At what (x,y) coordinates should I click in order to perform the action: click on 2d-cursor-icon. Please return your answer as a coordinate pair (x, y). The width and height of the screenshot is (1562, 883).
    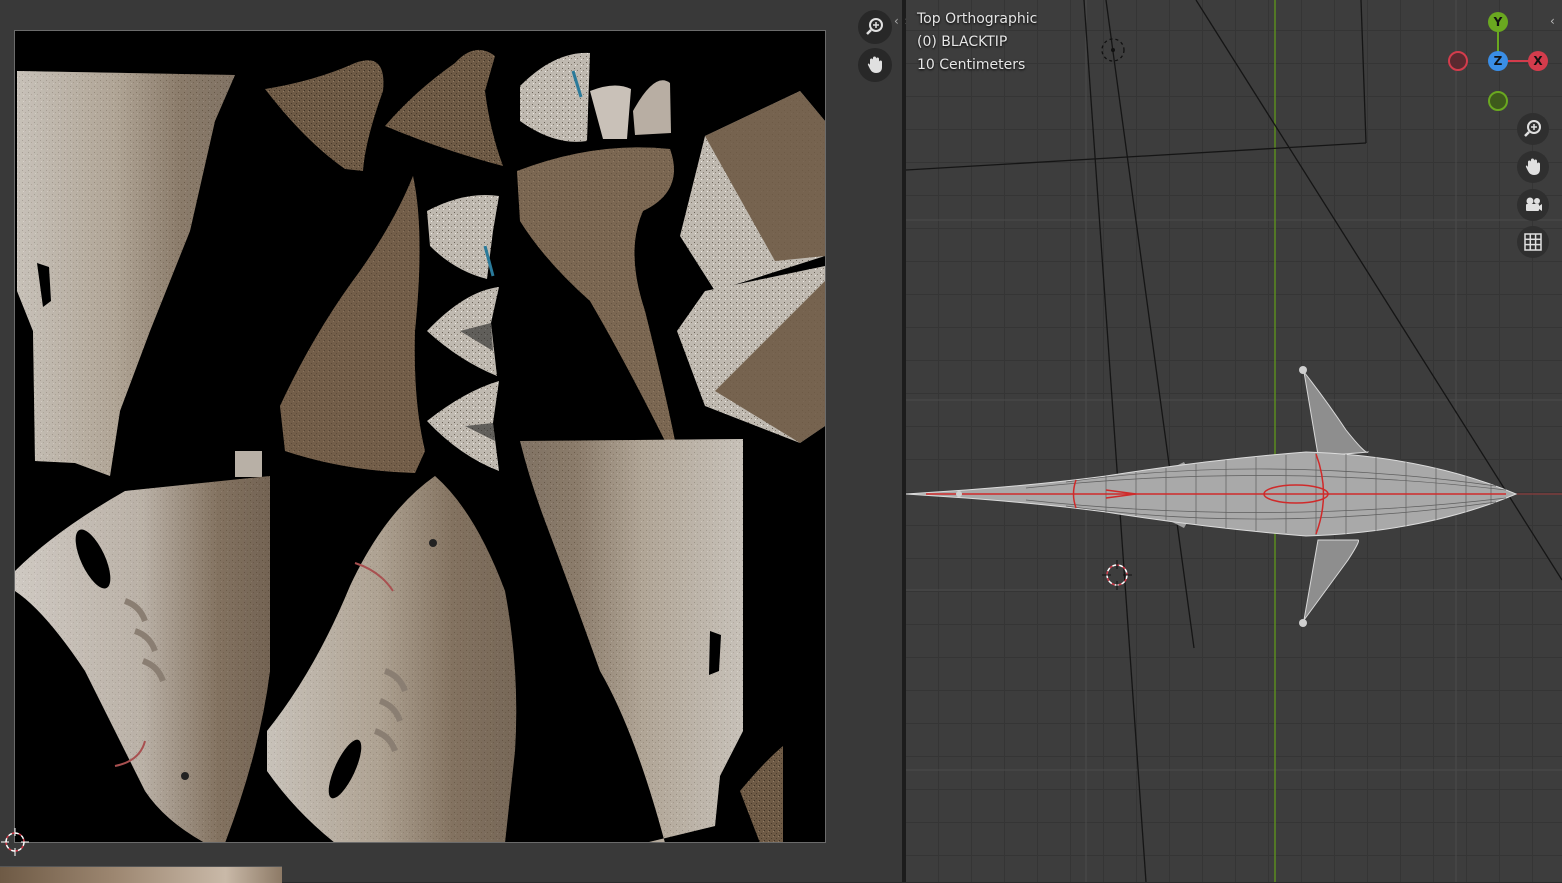
    Looking at the image, I should click on (15, 842).